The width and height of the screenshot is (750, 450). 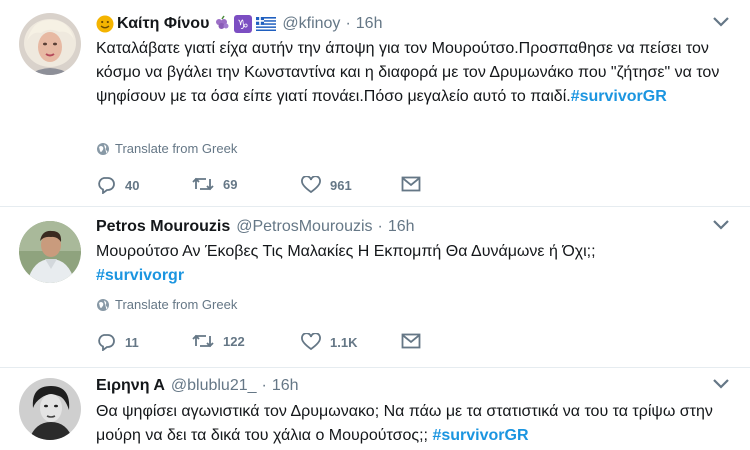 I want to click on handle: @blublu21_, so click(x=214, y=386).